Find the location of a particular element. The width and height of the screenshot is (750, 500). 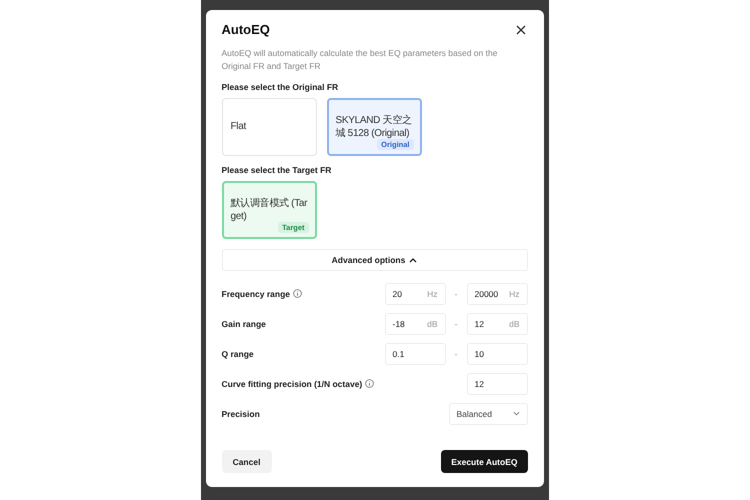

input-field: 20 Hz is located at coordinates (415, 293).